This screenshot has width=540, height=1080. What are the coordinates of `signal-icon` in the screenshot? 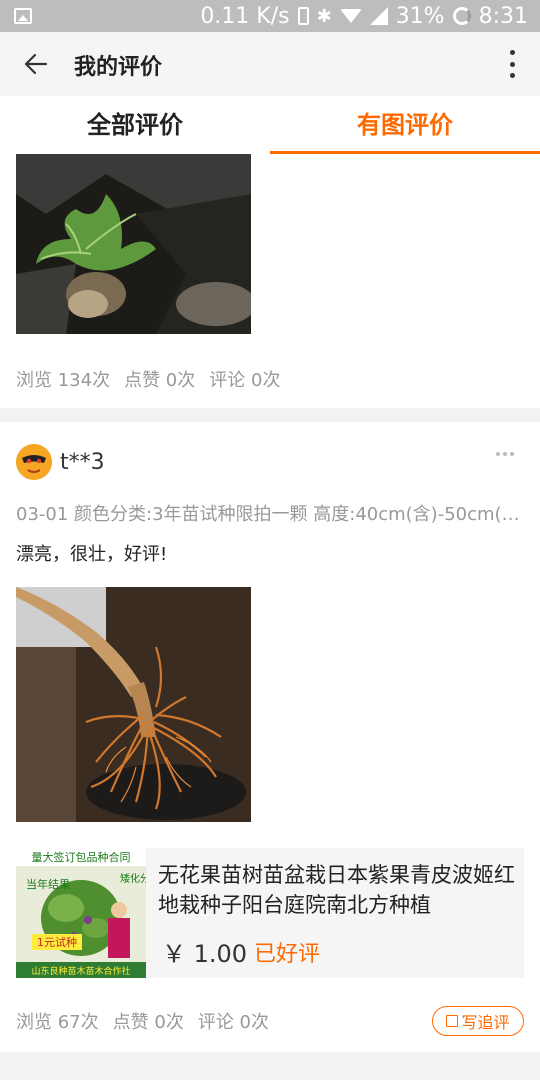 It's located at (378, 16).